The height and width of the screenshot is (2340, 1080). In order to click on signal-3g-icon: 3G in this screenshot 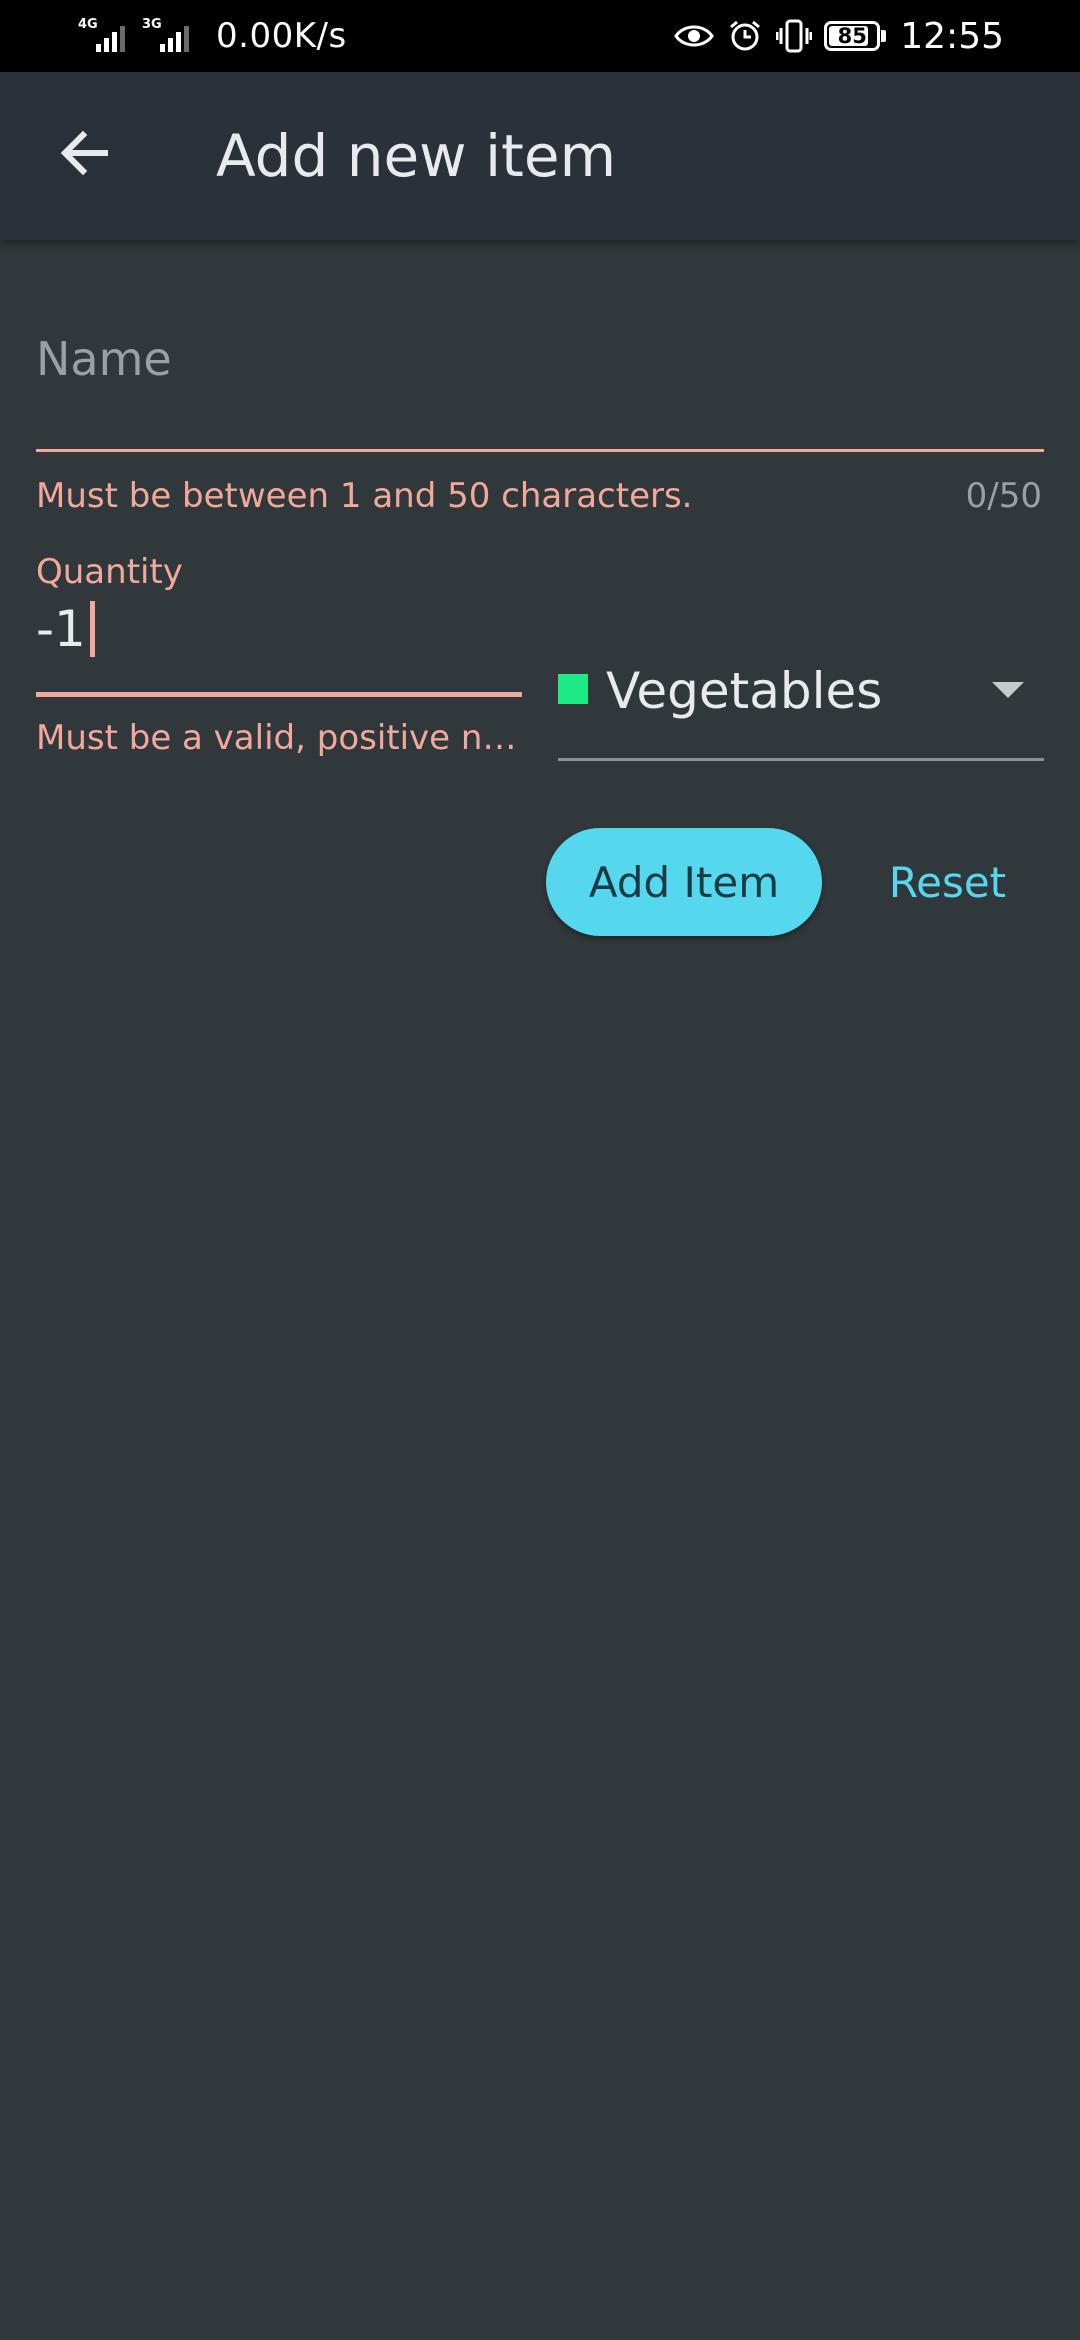, I will do `click(171, 36)`.